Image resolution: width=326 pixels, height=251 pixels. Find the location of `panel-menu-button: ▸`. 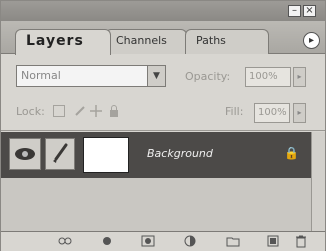

panel-menu-button: ▸ is located at coordinates (311, 40).